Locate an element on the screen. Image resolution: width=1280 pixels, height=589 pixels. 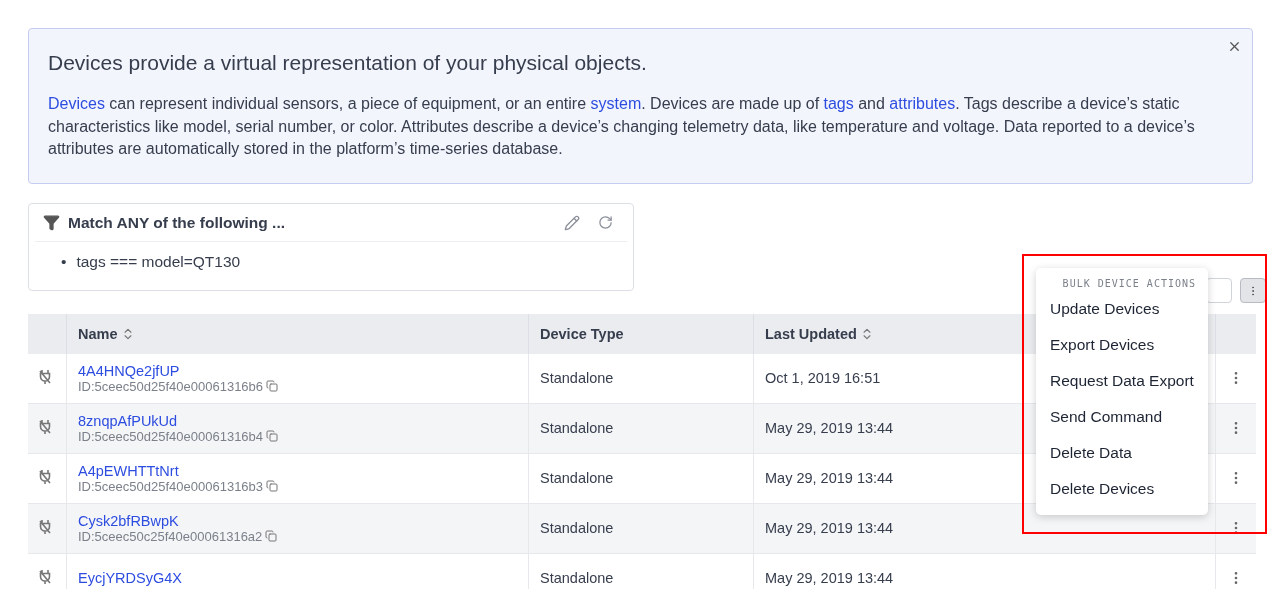
device-name-link: EycjYRDSyG4X is located at coordinates (297, 578).